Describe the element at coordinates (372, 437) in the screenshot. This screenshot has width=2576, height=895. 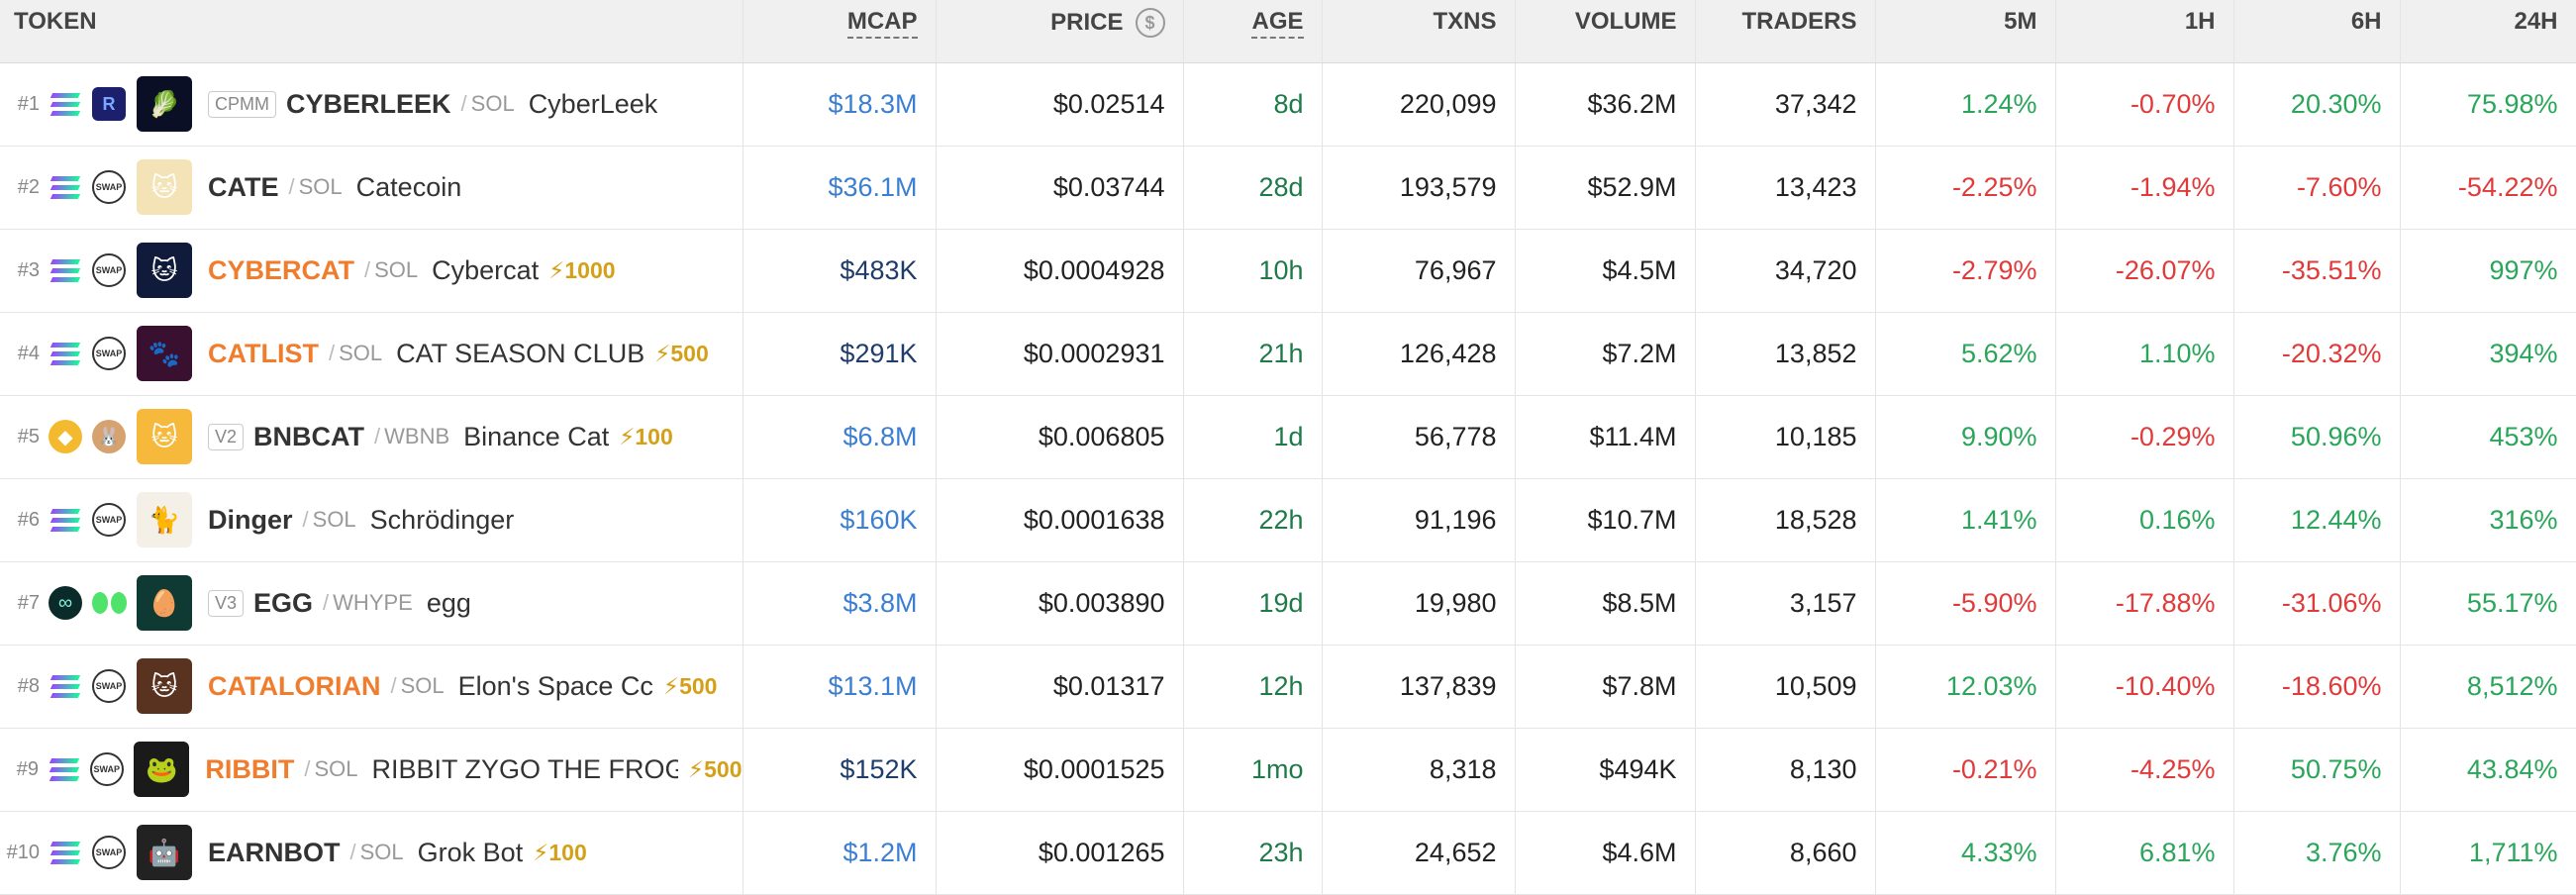
I see `token-cell: #5 ◆ 🐰 🐱 V2 BNBCAT WBNB Binance Cat ⚡100` at that location.